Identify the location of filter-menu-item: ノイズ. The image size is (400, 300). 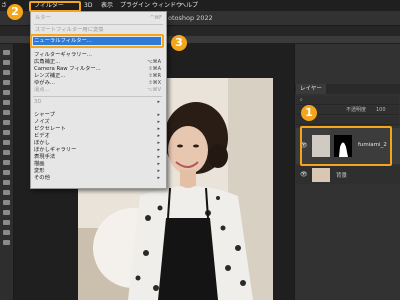
(42, 122).